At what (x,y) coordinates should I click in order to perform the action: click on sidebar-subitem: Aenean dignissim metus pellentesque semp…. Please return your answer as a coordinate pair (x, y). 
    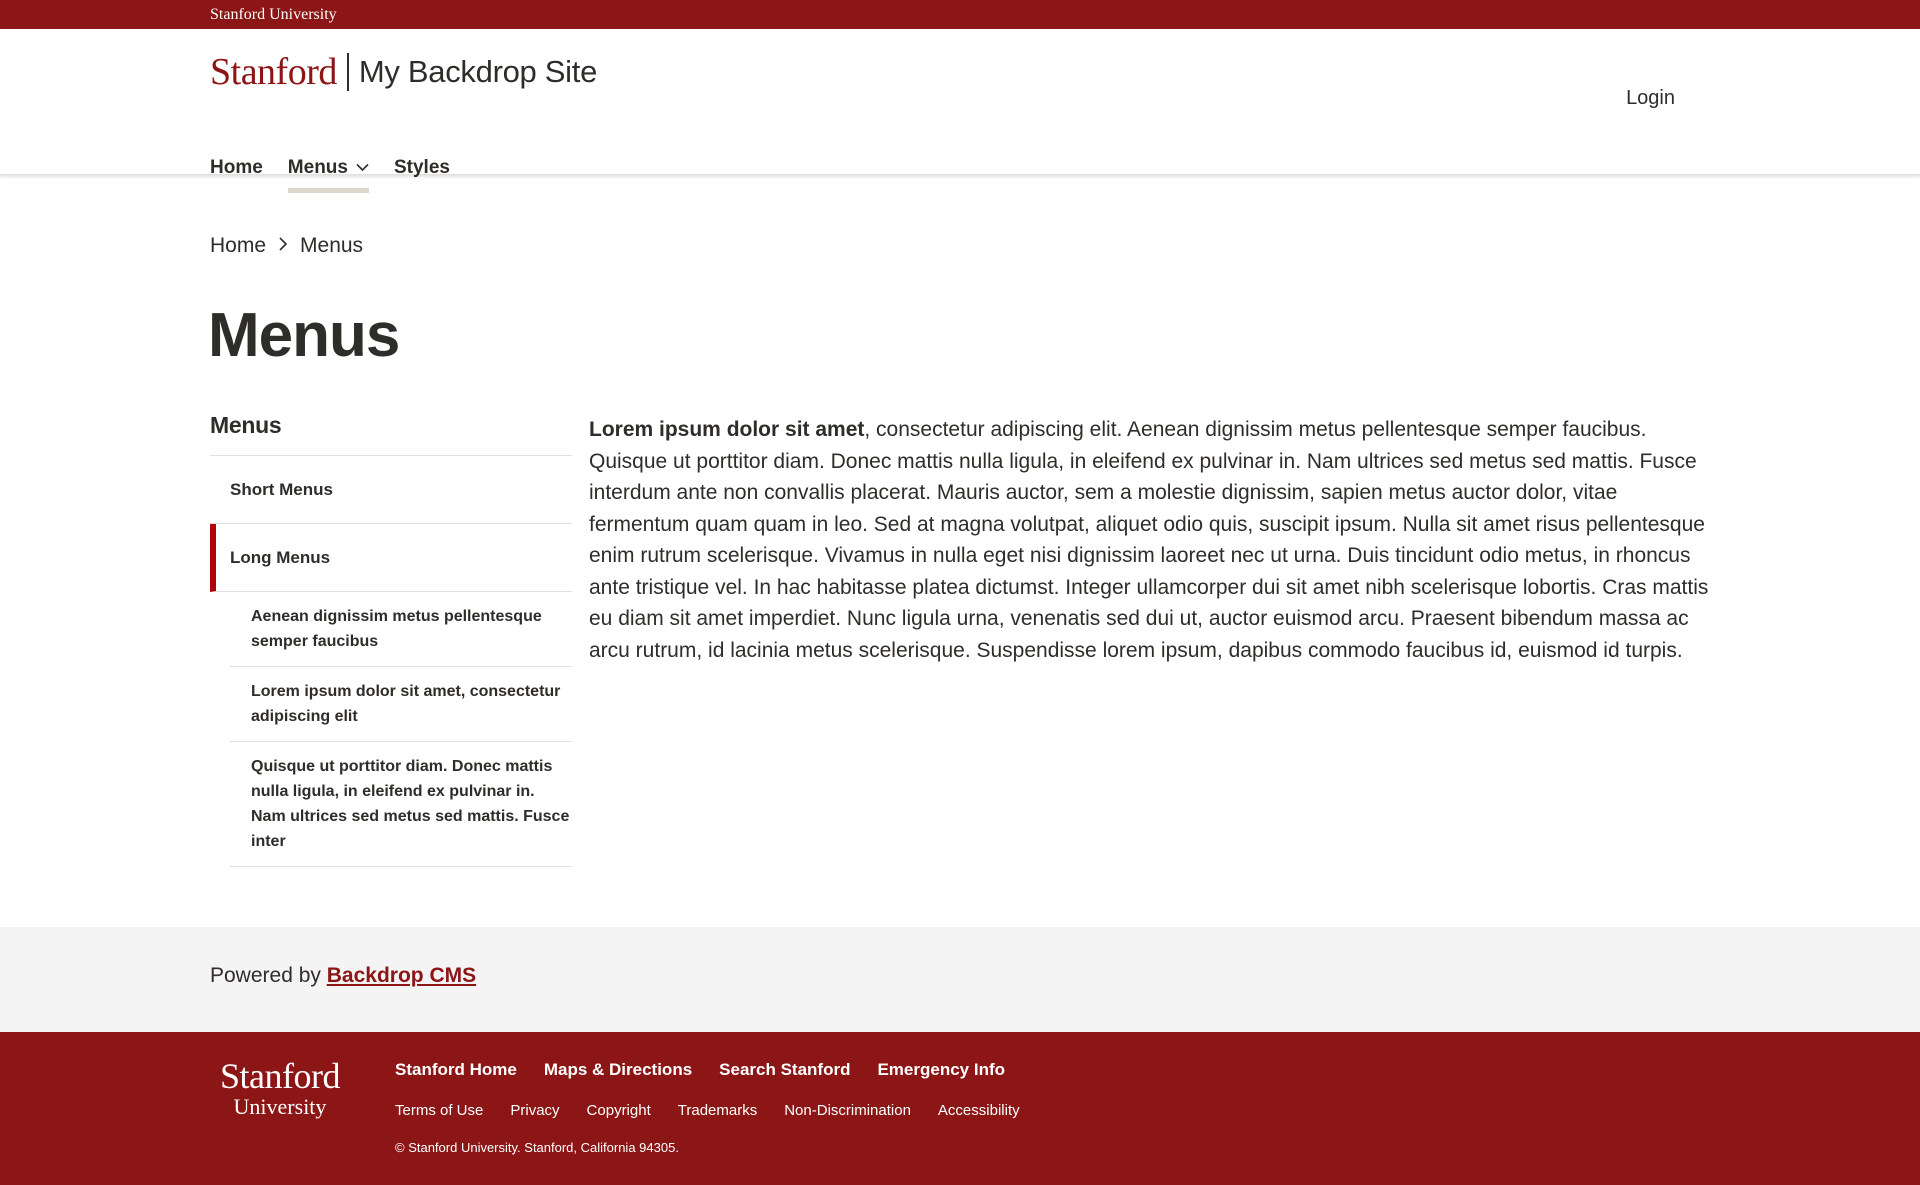
    Looking at the image, I should click on (401, 629).